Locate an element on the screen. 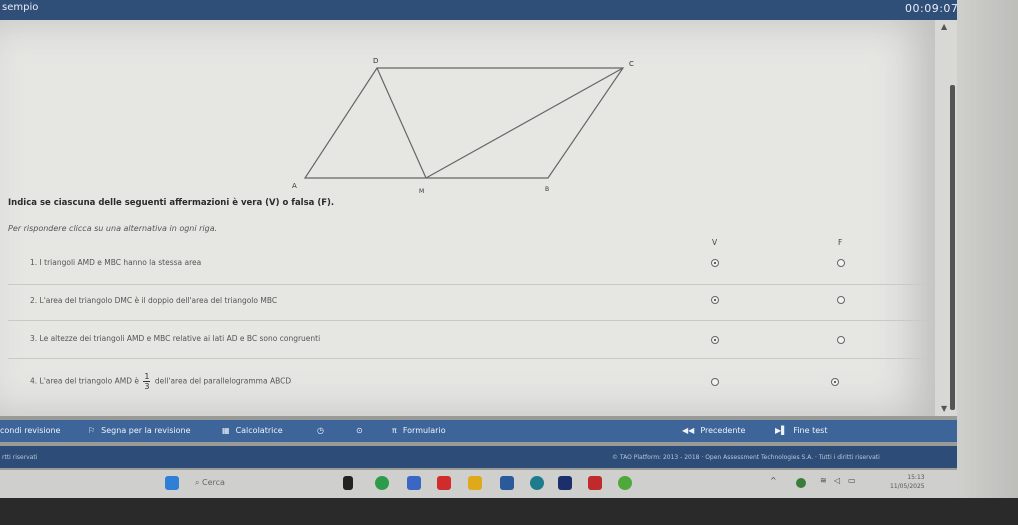  clock-icon: ◷ is located at coordinates (320, 430).